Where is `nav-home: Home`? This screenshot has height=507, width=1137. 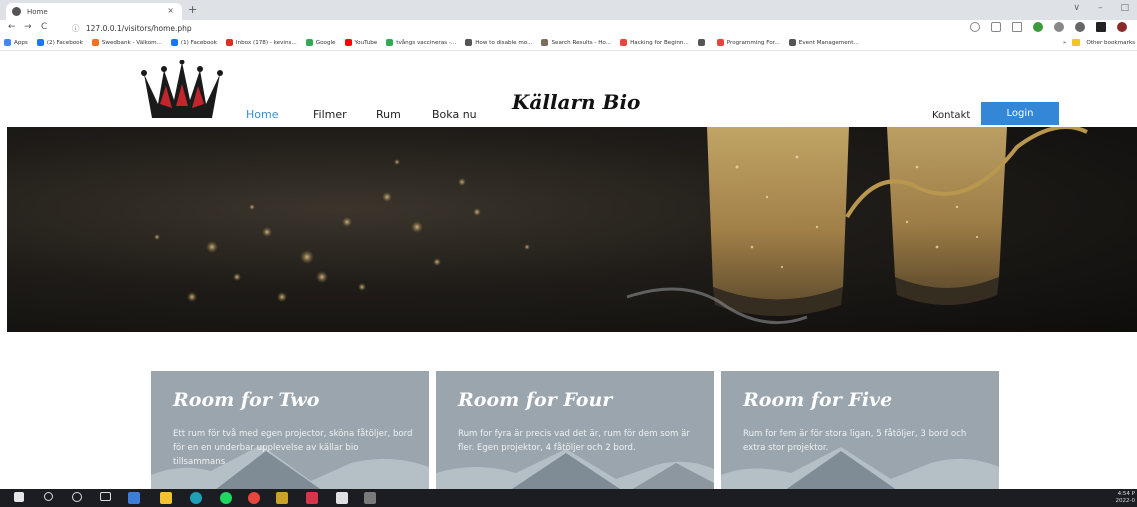 nav-home: Home is located at coordinates (262, 114).